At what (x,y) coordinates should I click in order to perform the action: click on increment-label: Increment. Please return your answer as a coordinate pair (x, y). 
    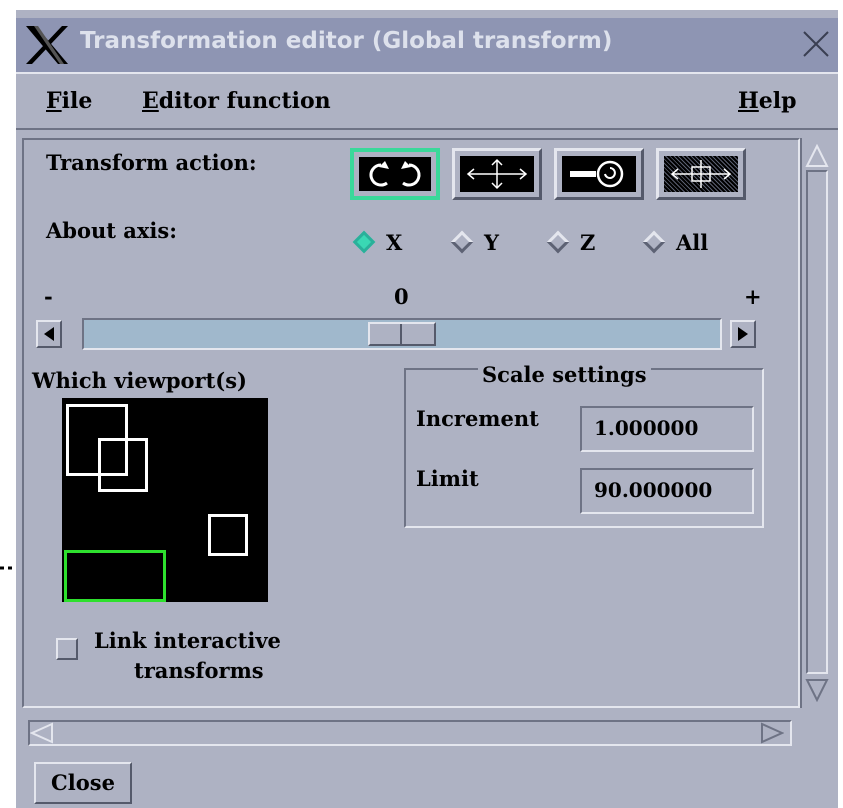
    Looking at the image, I should click on (477, 418).